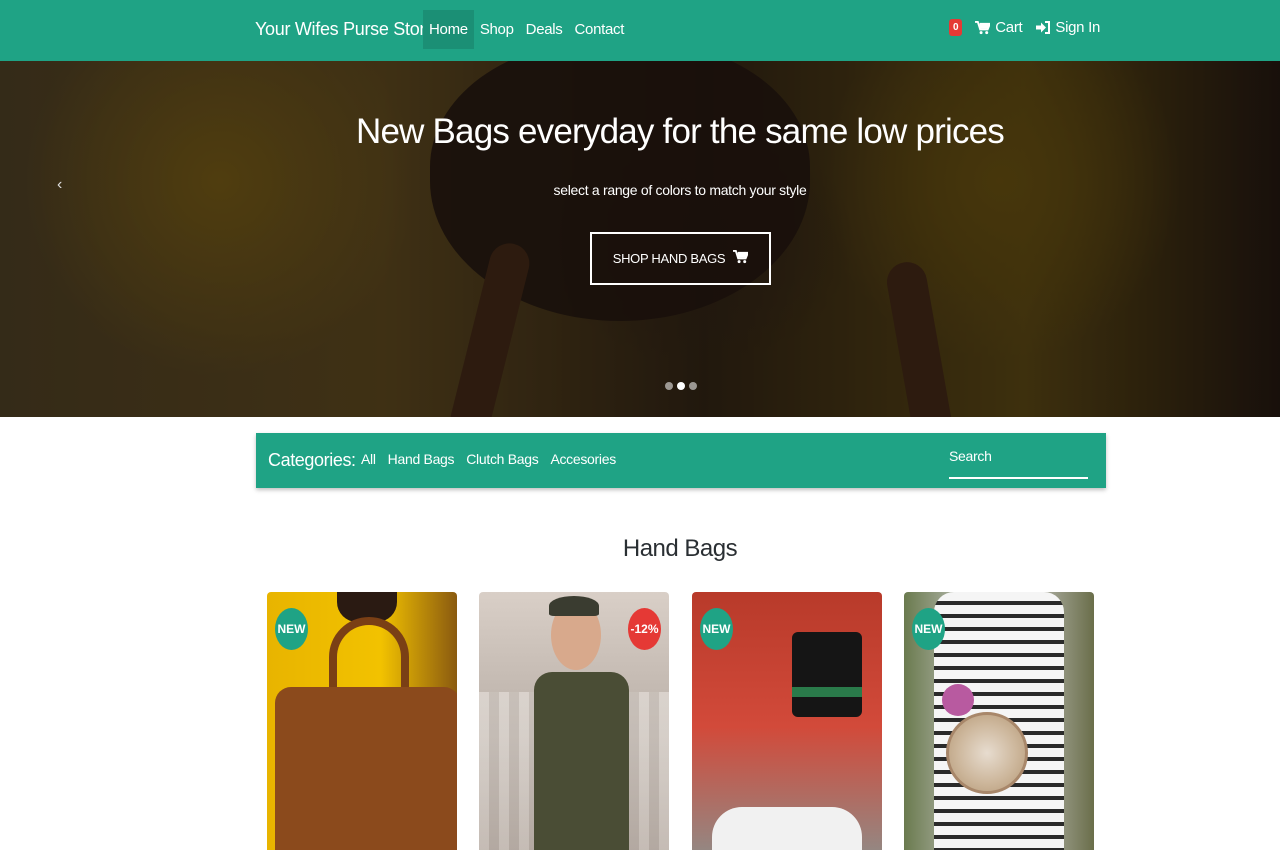 This screenshot has width=1280, height=850. I want to click on nav-link-shop: Shop, so click(497, 29).